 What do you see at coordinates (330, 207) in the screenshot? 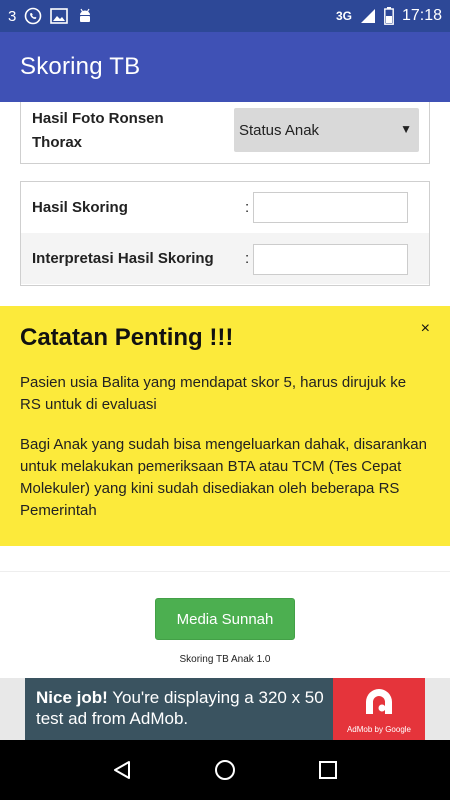
I see `score-field` at bounding box center [330, 207].